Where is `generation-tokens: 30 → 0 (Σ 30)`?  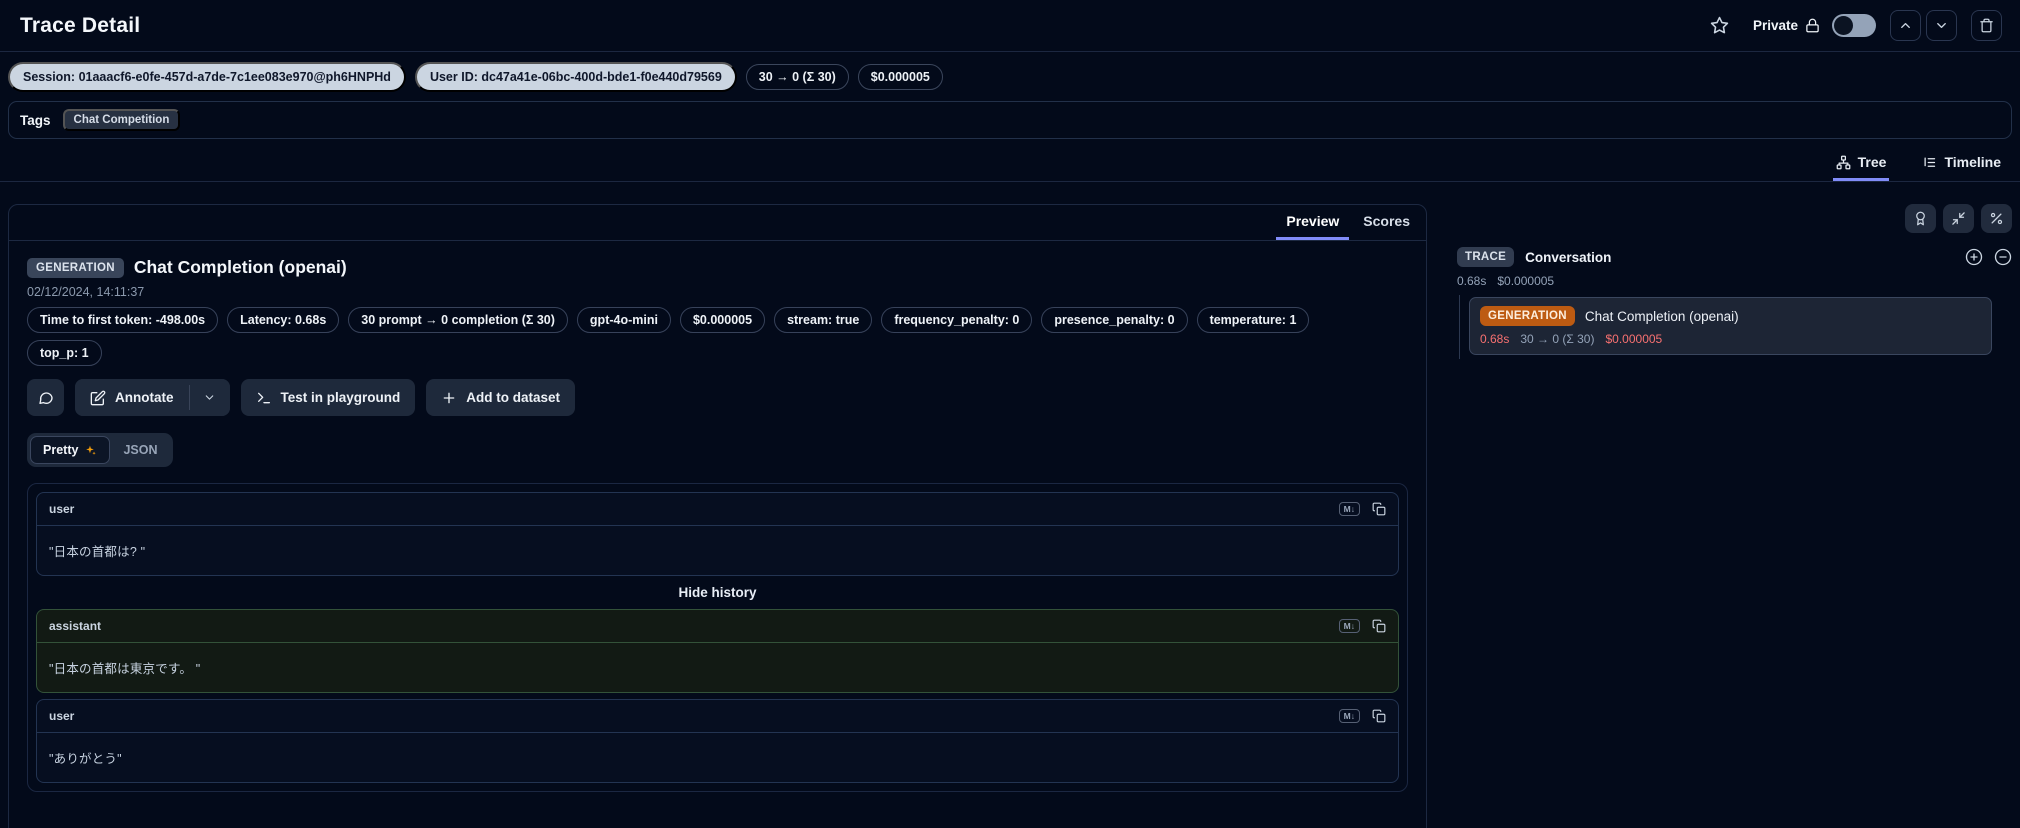 generation-tokens: 30 → 0 (Σ 30) is located at coordinates (1557, 339).